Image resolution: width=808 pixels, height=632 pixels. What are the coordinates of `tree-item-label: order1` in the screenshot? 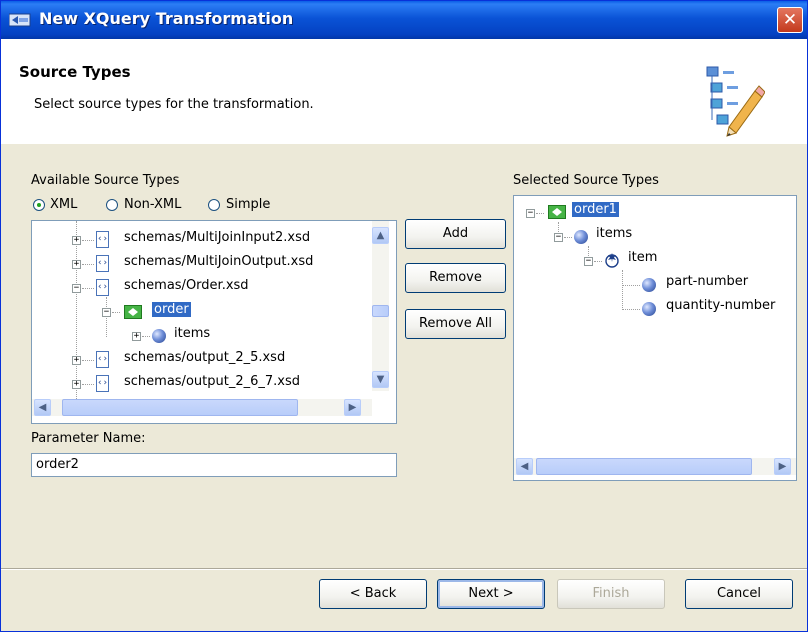 It's located at (595, 209).